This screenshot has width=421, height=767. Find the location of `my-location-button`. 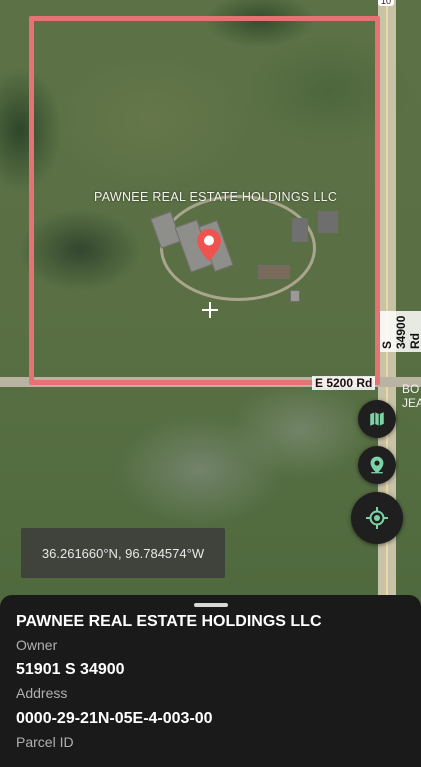

my-location-button is located at coordinates (377, 518).